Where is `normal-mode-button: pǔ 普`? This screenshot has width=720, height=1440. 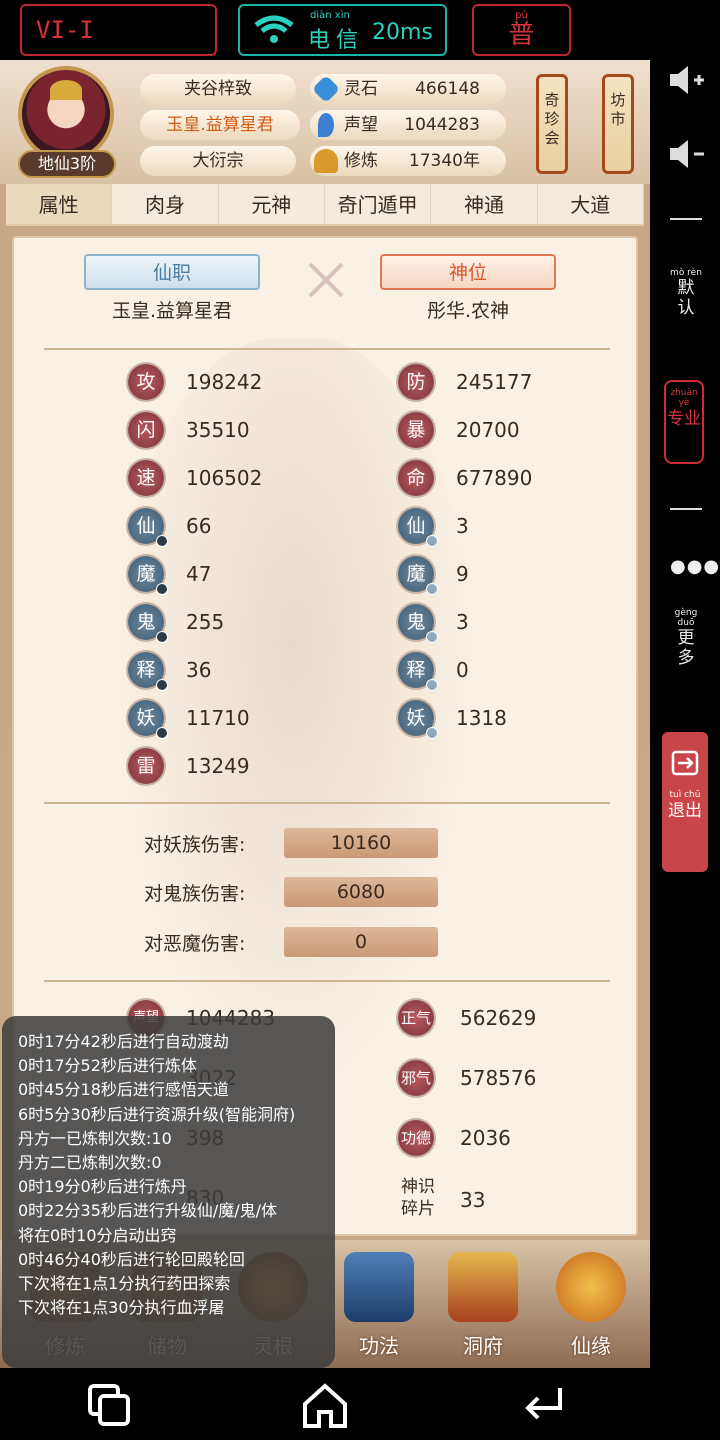 normal-mode-button: pǔ 普 is located at coordinates (521, 30).